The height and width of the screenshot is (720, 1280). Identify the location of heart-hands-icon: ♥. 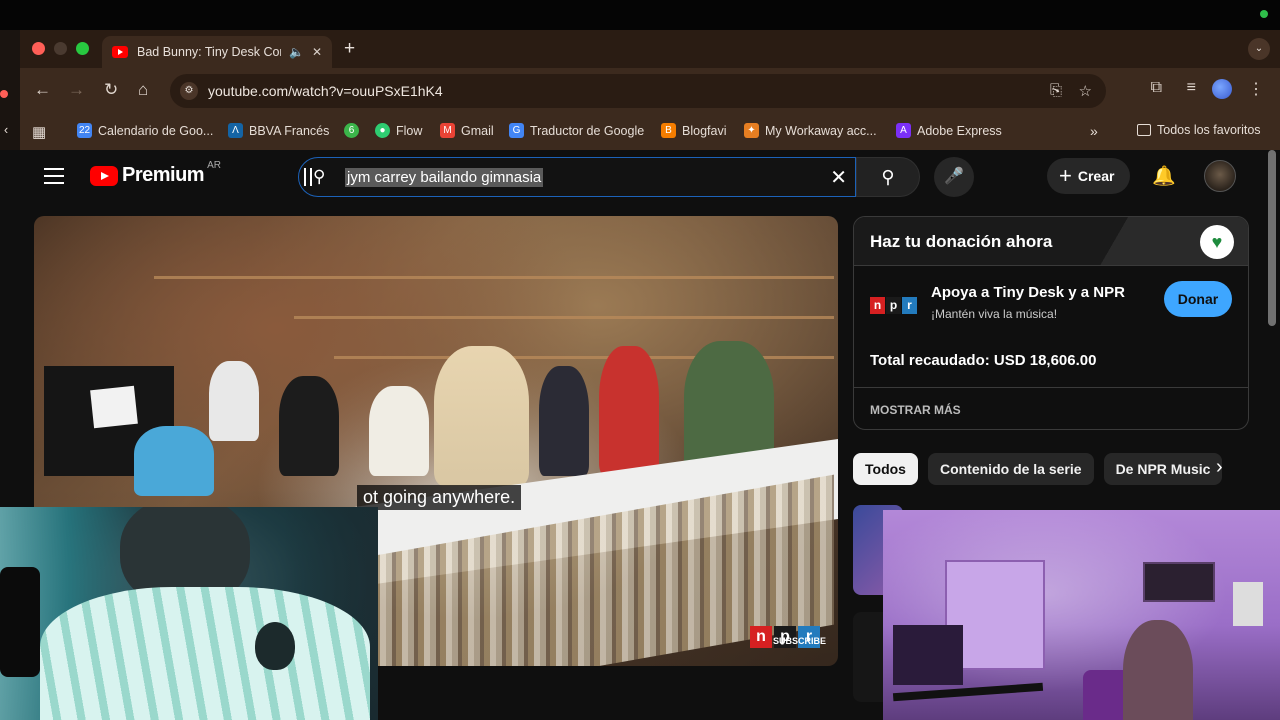
(1217, 242).